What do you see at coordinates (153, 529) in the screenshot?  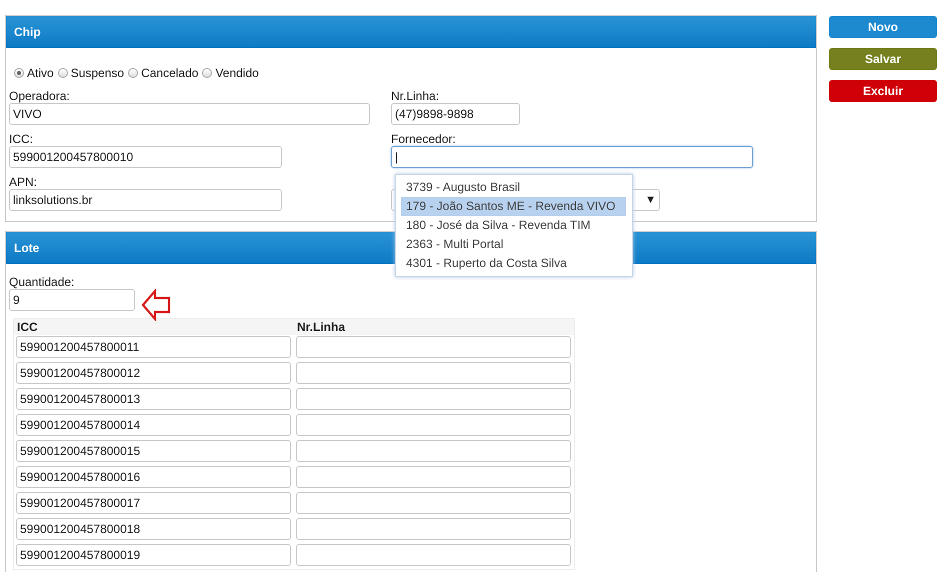 I see `input-field: 599001200457800018` at bounding box center [153, 529].